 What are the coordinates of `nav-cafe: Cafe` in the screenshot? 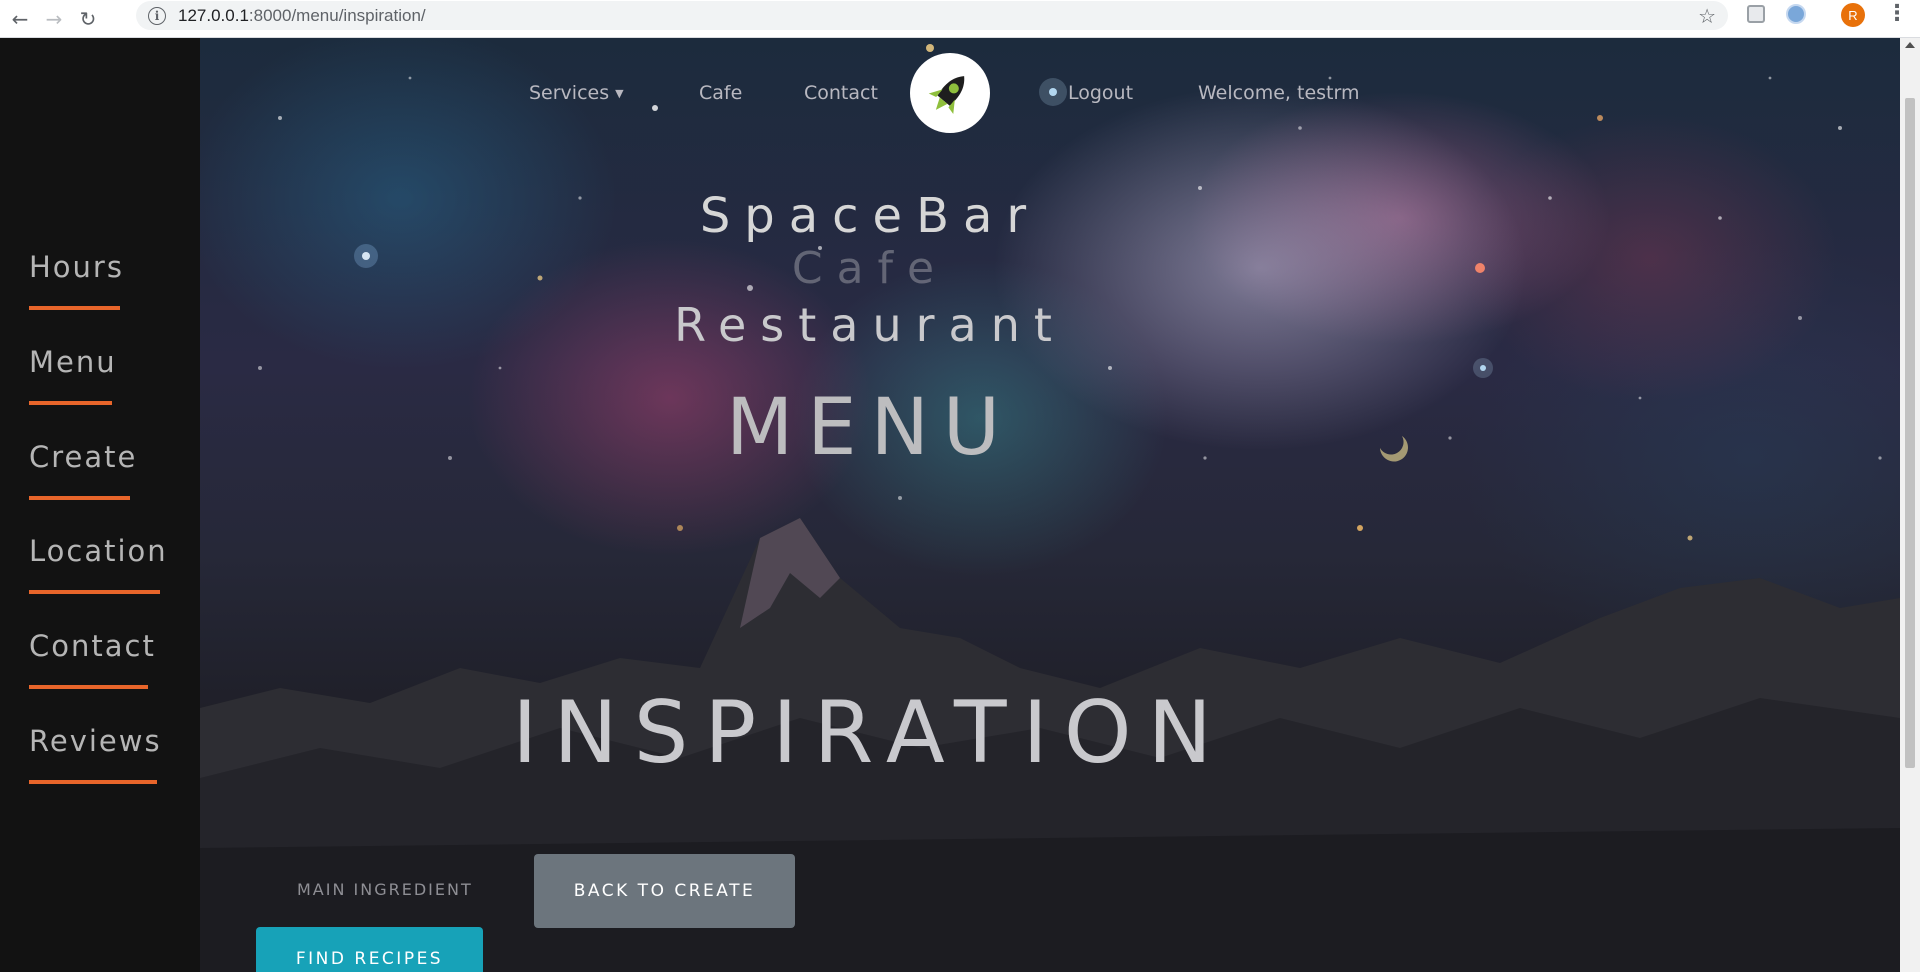 It's located at (720, 93).